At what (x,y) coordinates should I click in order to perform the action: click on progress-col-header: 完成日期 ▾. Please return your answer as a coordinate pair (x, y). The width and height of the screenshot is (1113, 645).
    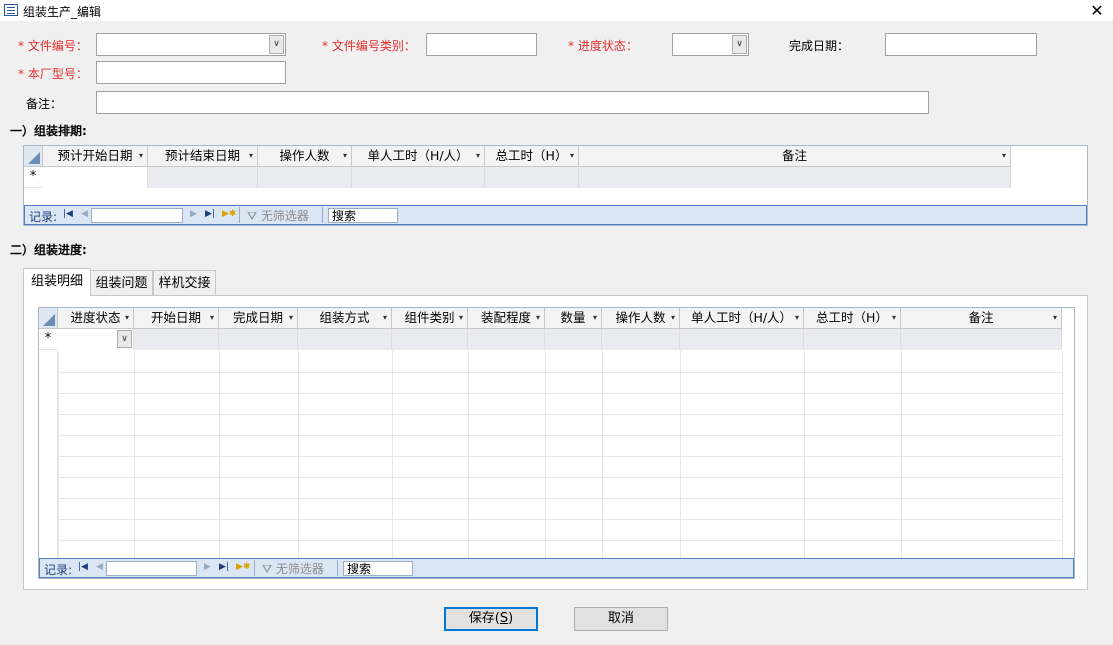
    Looking at the image, I should click on (258, 318).